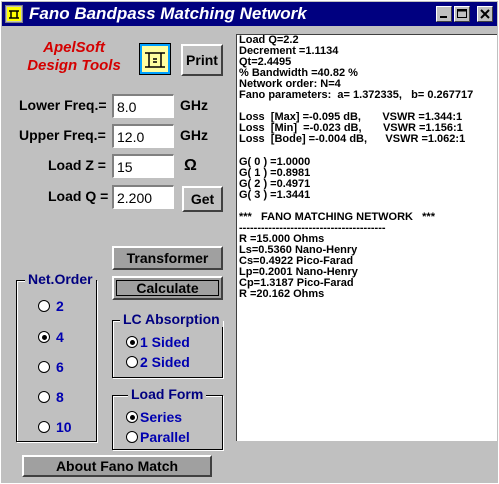 The image size is (499, 484). What do you see at coordinates (282, 294) in the screenshot?
I see `results-line: R =20.162 Ohms` at bounding box center [282, 294].